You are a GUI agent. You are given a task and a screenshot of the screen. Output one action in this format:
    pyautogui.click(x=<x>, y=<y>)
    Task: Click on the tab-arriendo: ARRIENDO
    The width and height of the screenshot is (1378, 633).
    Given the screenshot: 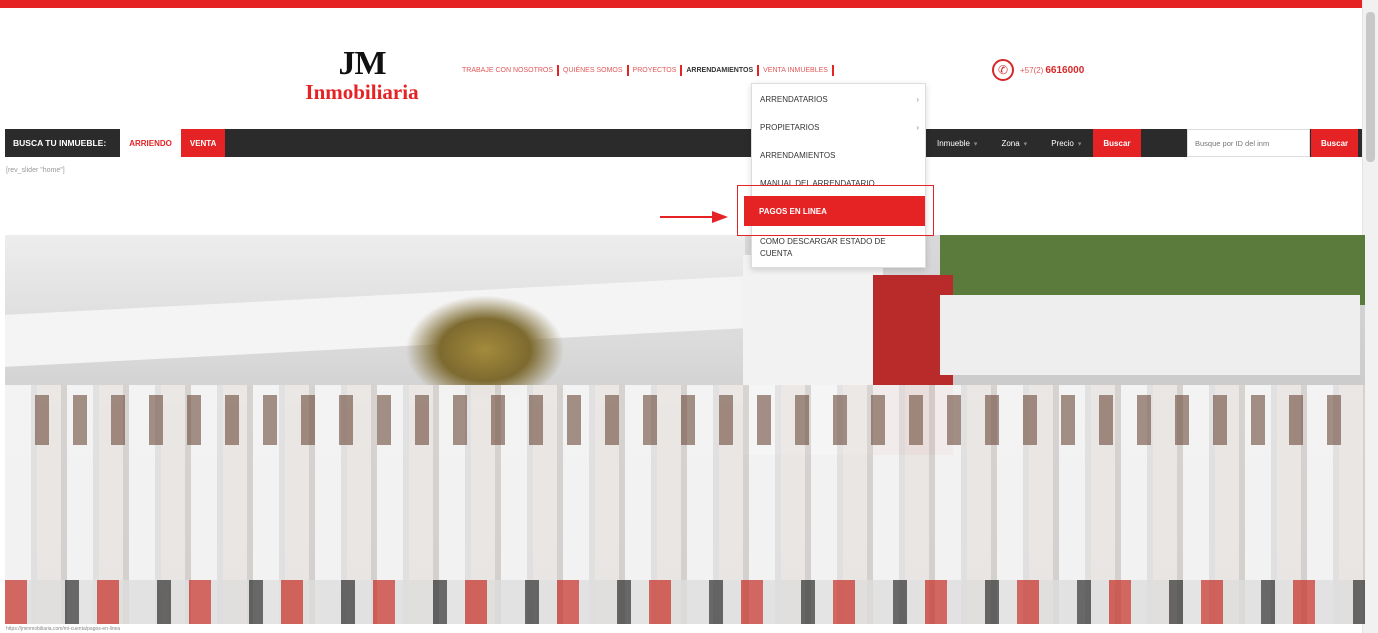 What is the action you would take?
    pyautogui.click(x=150, y=143)
    